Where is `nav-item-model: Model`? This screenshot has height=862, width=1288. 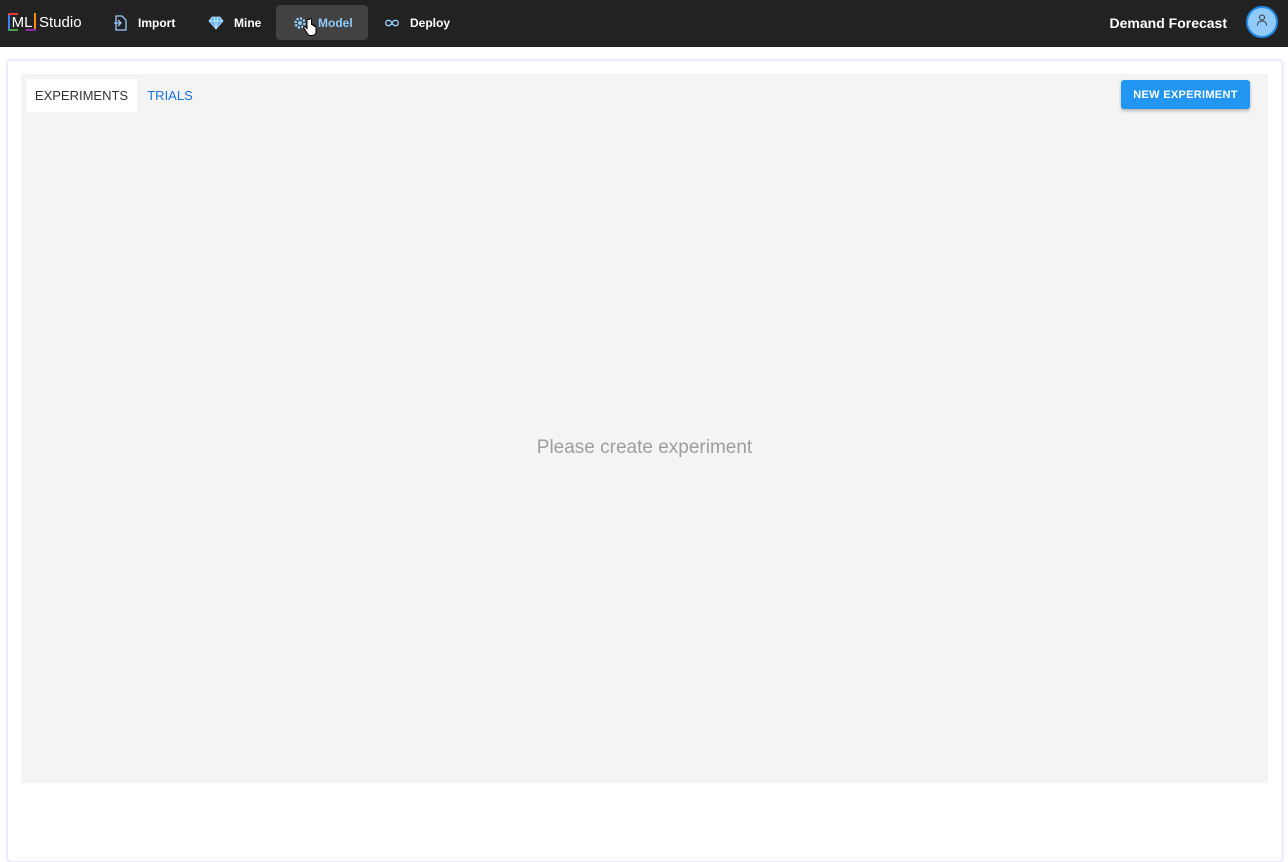 nav-item-model: Model is located at coordinates (322, 22).